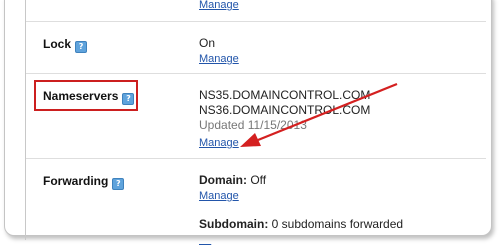  I want to click on arrow-head, so click(250, 140).